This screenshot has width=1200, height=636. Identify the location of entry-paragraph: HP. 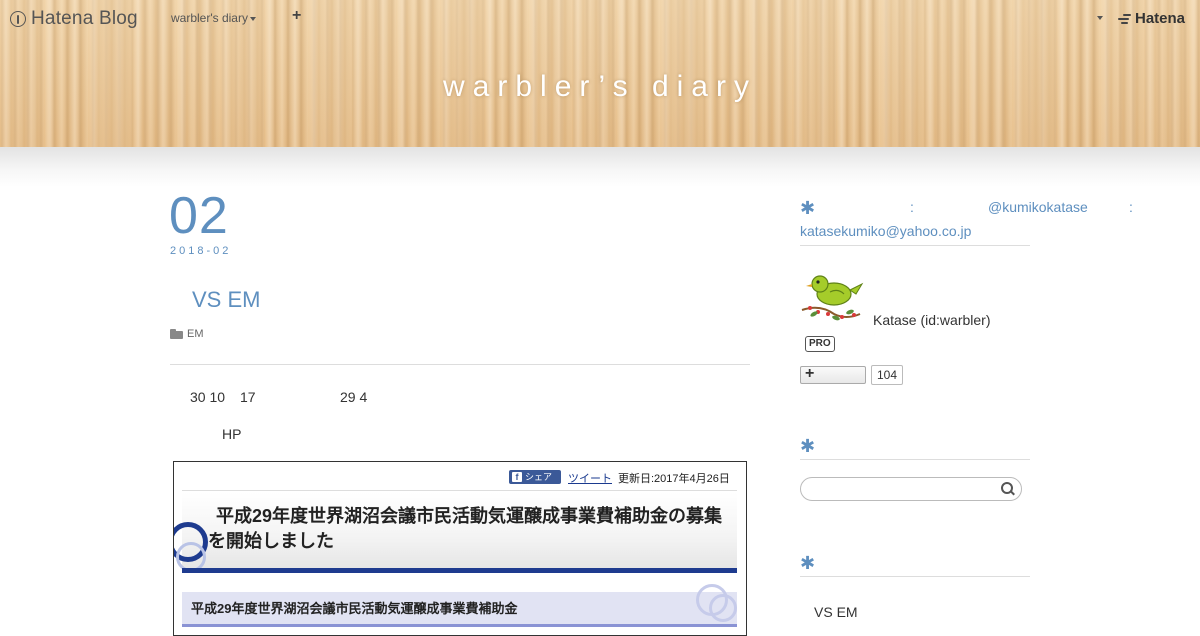
(232, 434).